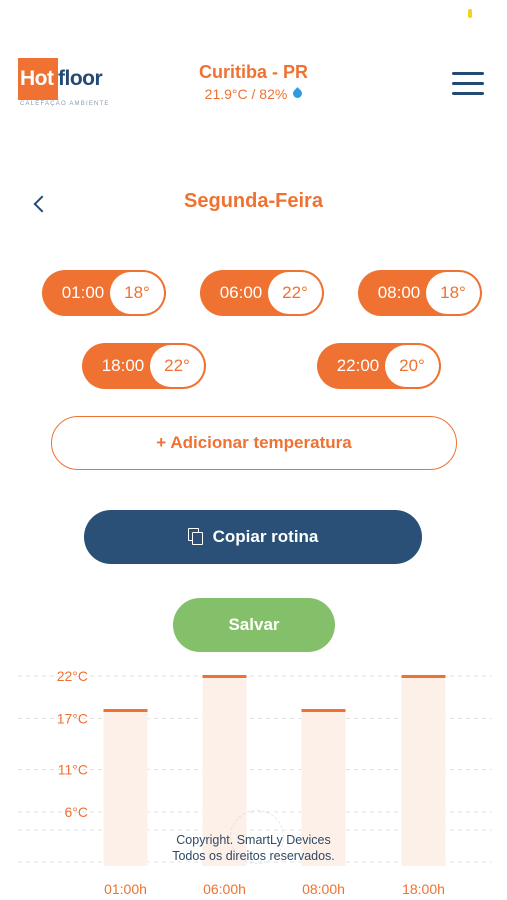  What do you see at coordinates (254, 443) in the screenshot?
I see `add-temperature-button: + Adicionar temperatura` at bounding box center [254, 443].